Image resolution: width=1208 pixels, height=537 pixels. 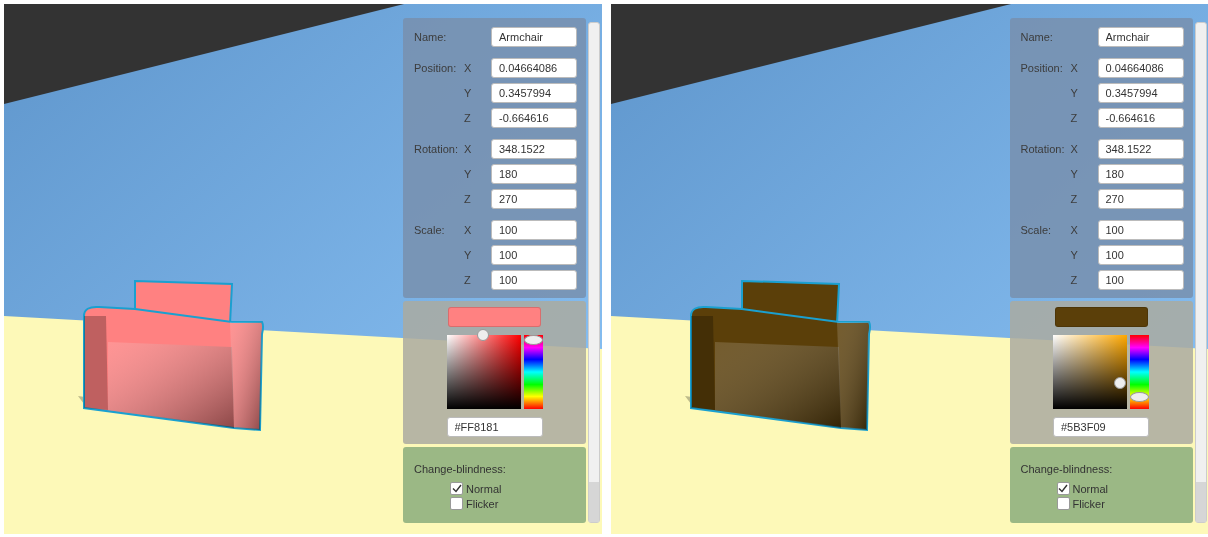 I want to click on hex-field: #FF8181, so click(x=494, y=427).